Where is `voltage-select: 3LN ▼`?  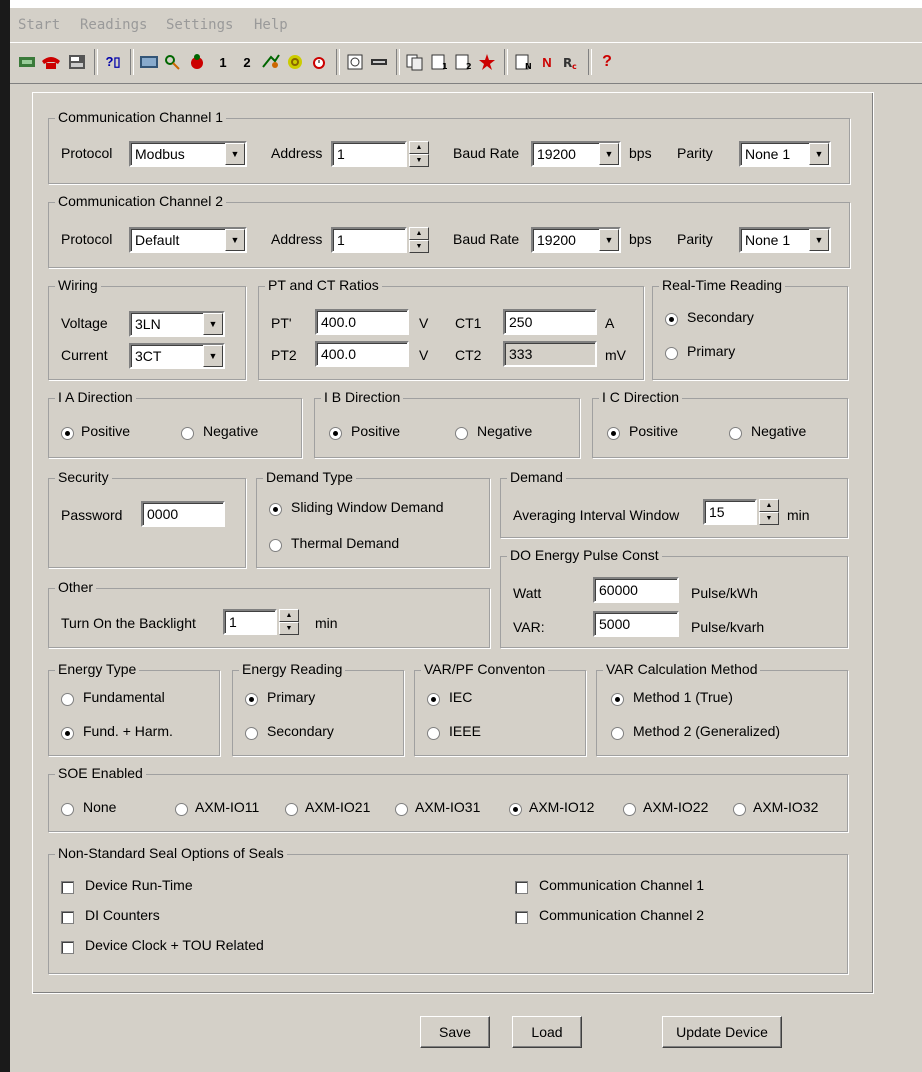
voltage-select: 3LN ▼ is located at coordinates (177, 324).